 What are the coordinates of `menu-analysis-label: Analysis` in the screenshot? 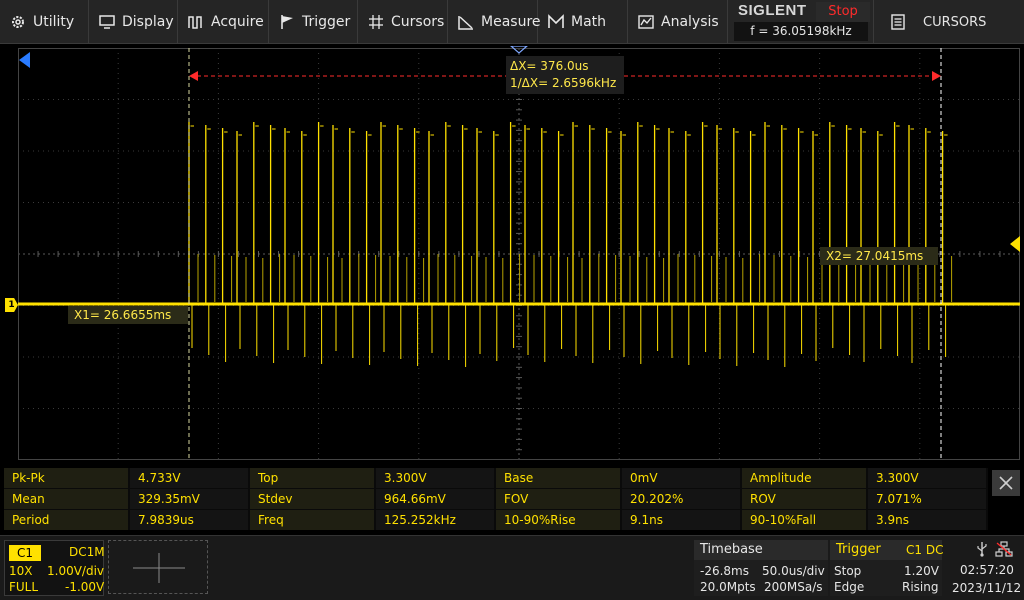 It's located at (690, 22).